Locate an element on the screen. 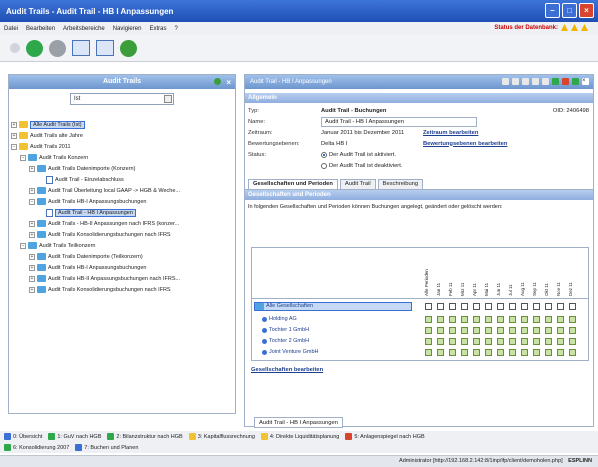 The image size is (598, 467). menu-bearbeiten: Bearbeiten is located at coordinates (40, 29).